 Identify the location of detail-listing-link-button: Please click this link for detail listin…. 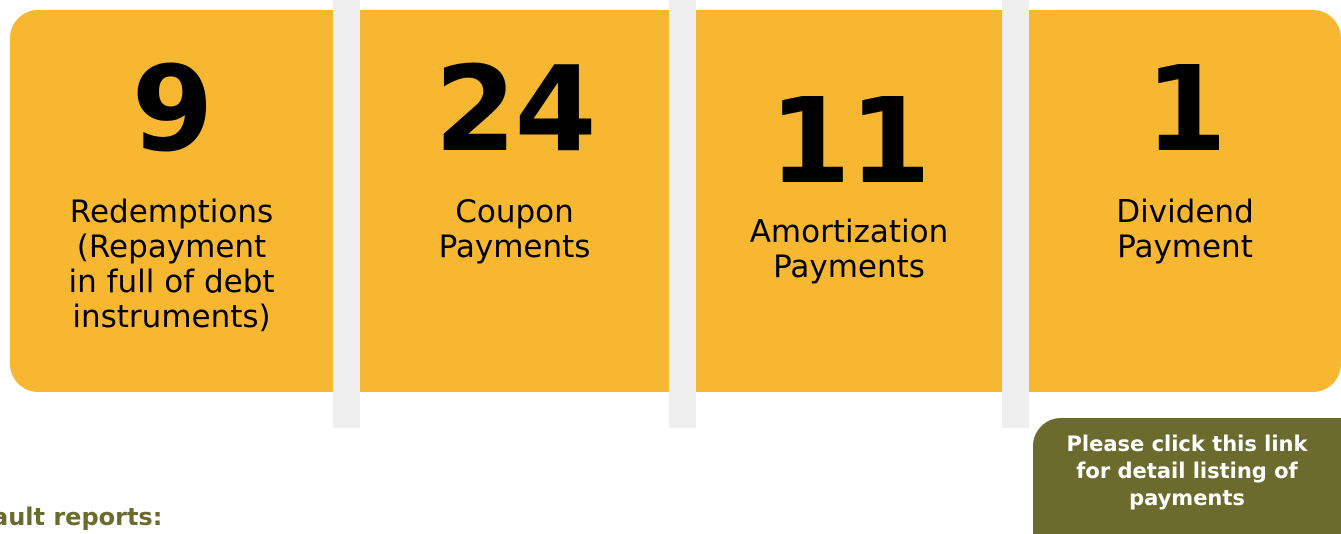
(1187, 476).